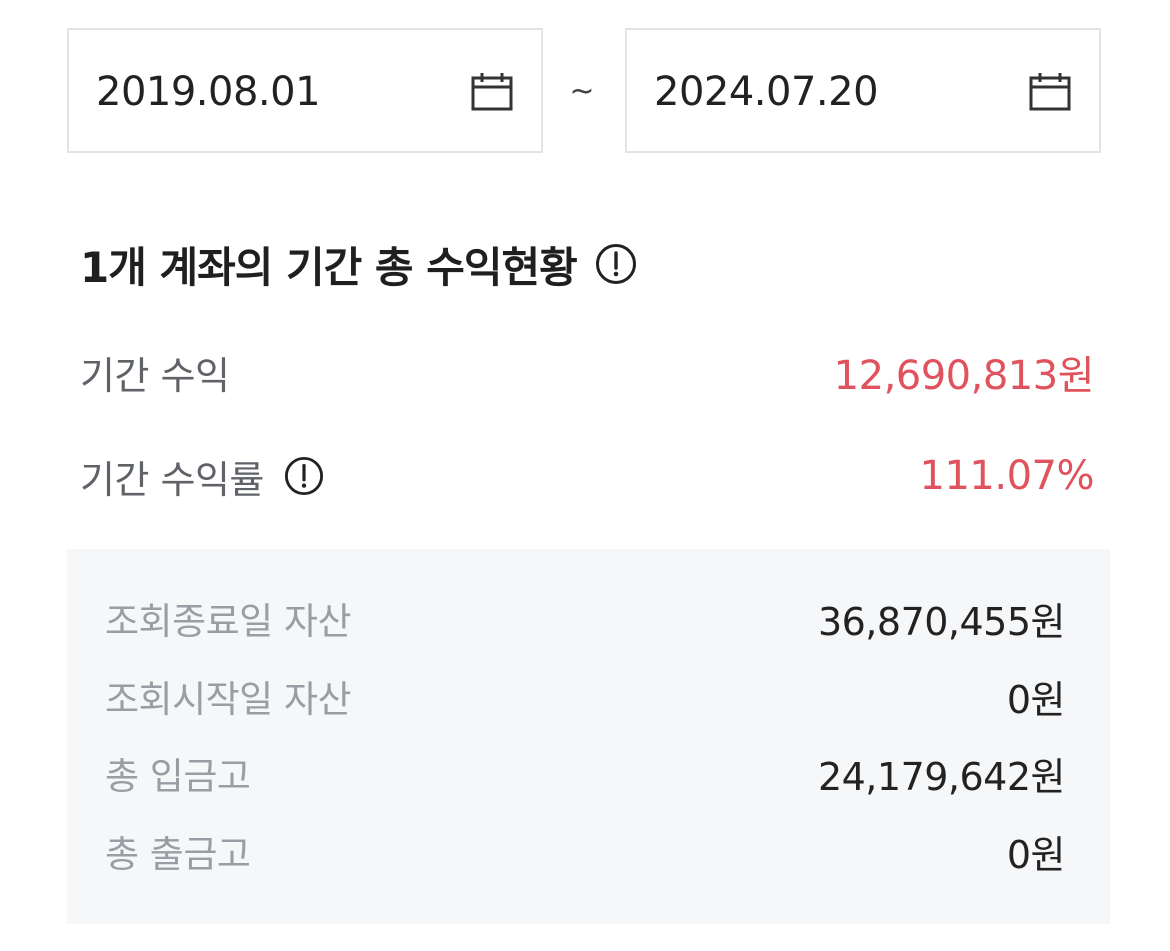 The width and height of the screenshot is (1170, 951). What do you see at coordinates (228, 699) in the screenshot?
I see `detail-label: 조회시작일 자산` at bounding box center [228, 699].